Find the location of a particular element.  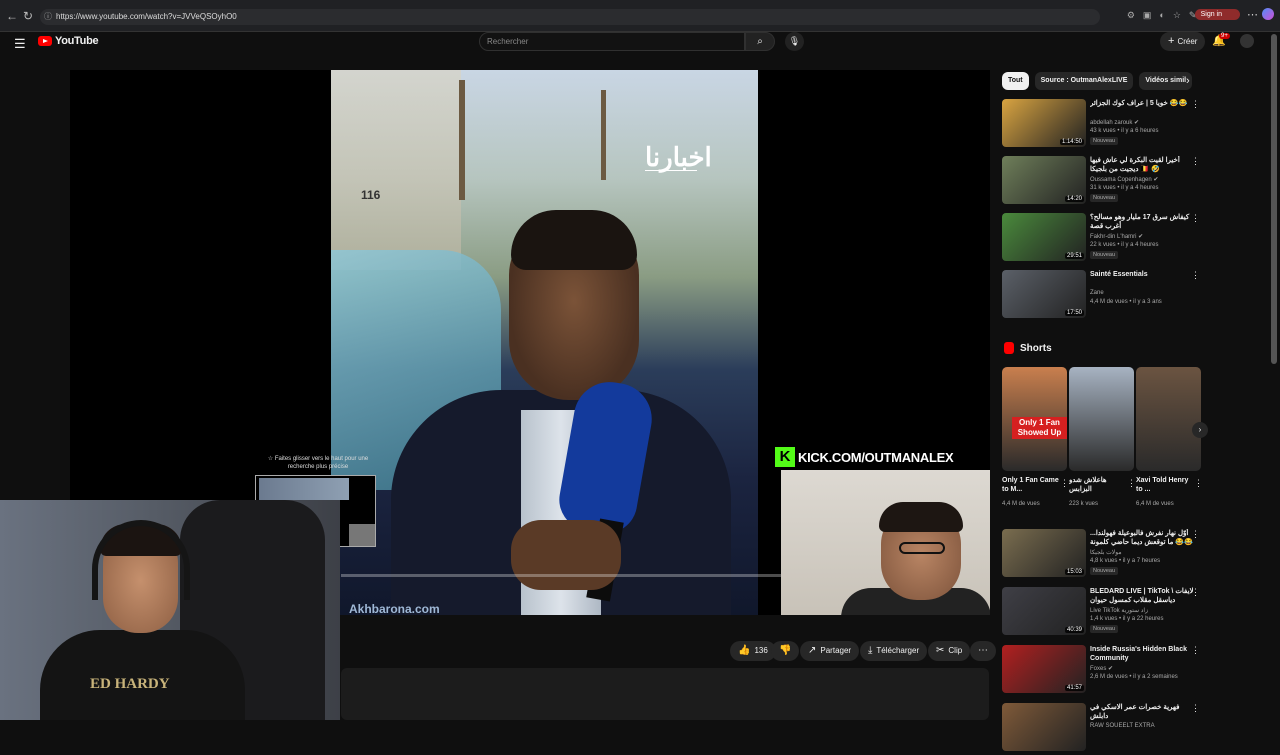

youtube-logo: YouTube is located at coordinates (68, 41).